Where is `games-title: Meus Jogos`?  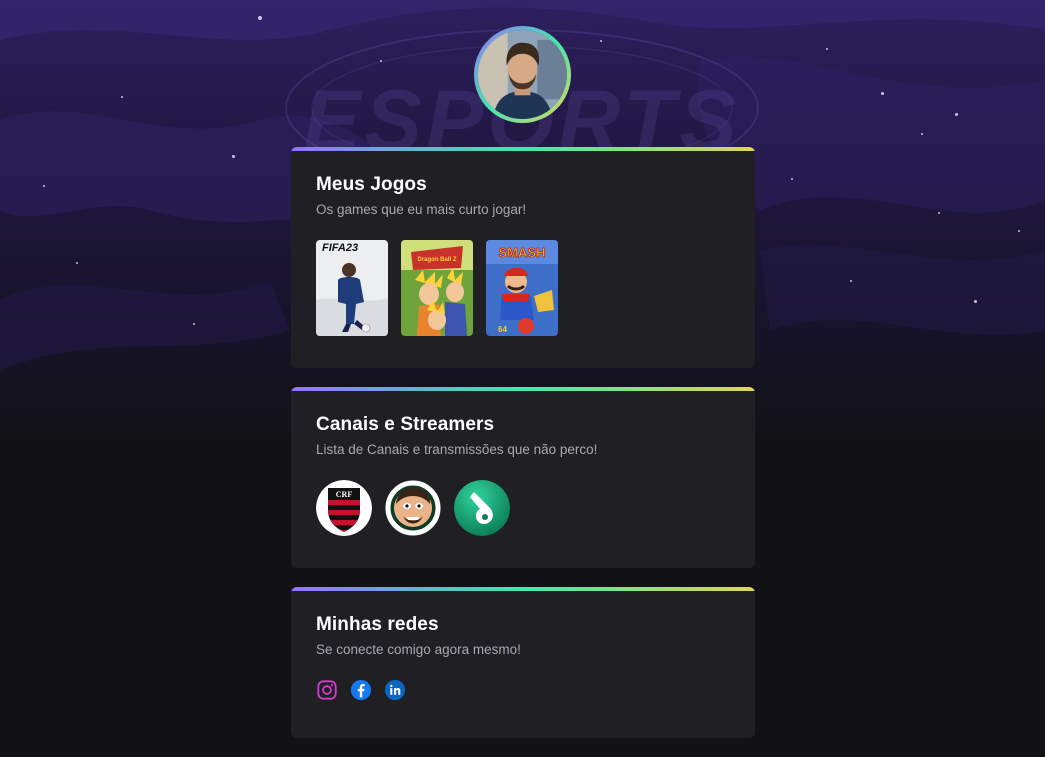 games-title: Meus Jogos is located at coordinates (371, 184).